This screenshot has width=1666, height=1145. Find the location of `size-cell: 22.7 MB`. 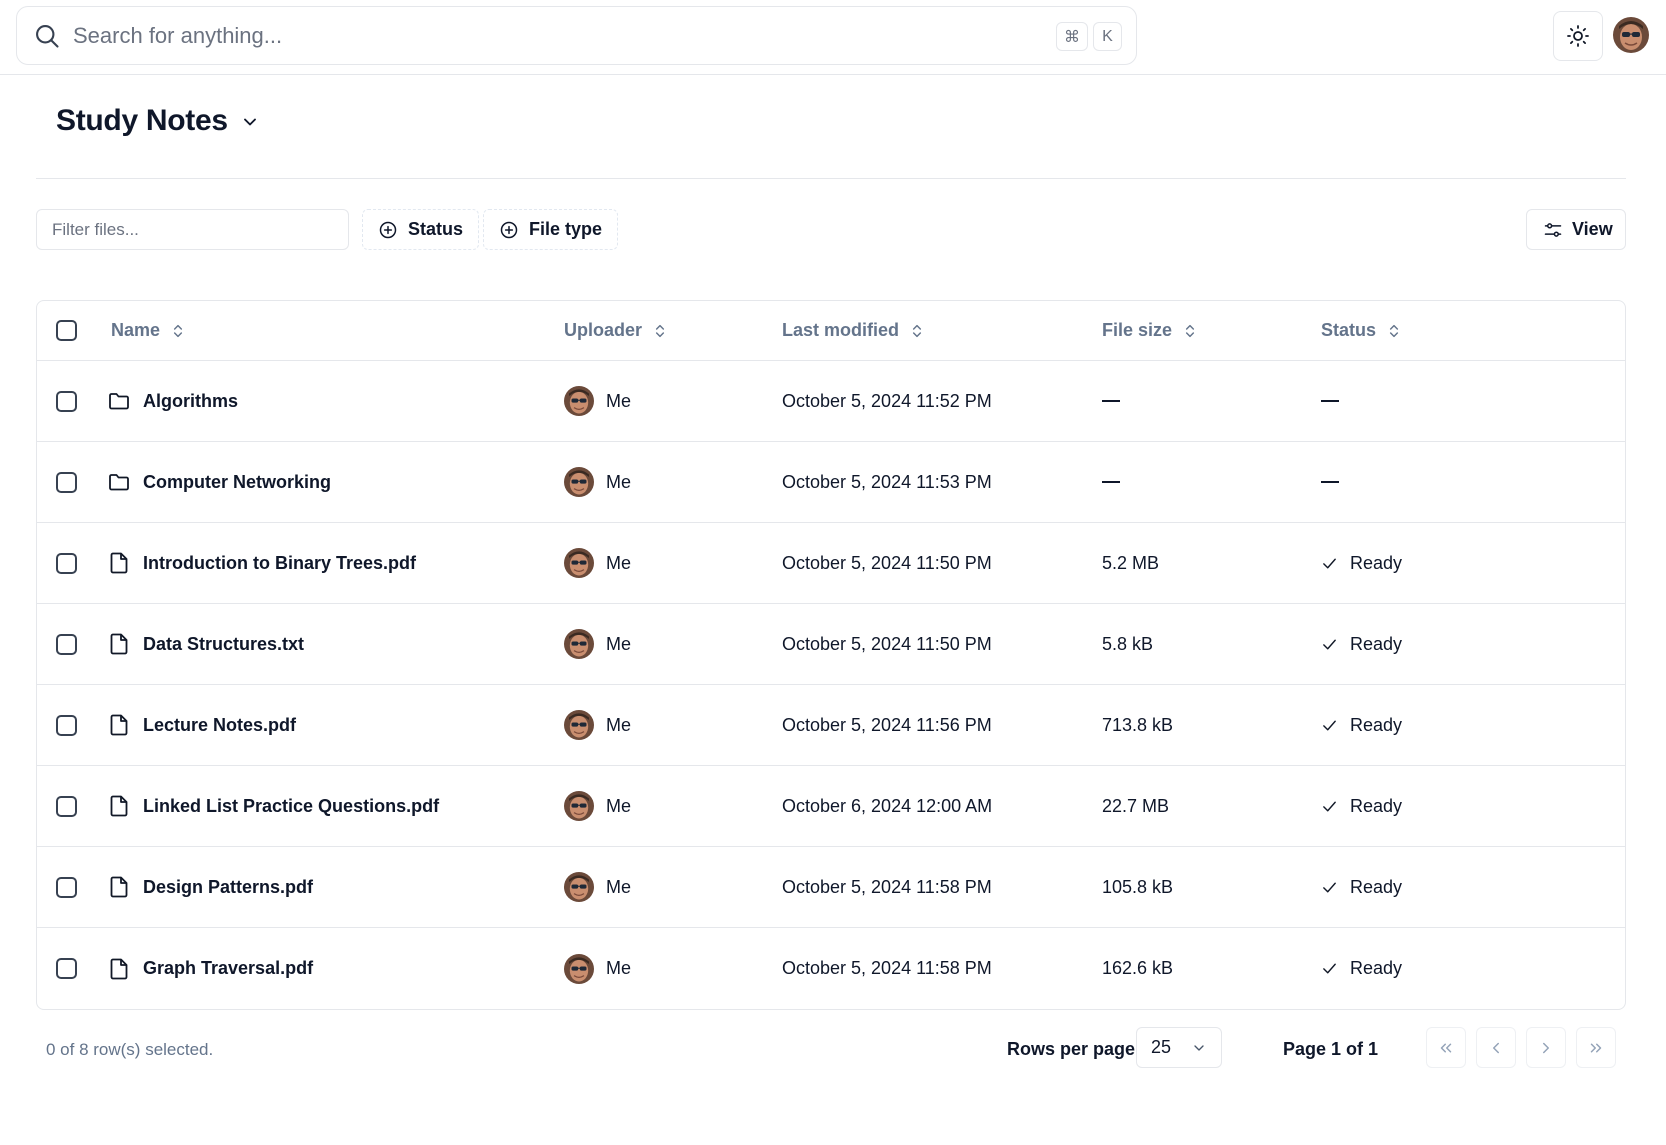

size-cell: 22.7 MB is located at coordinates (1135, 806).